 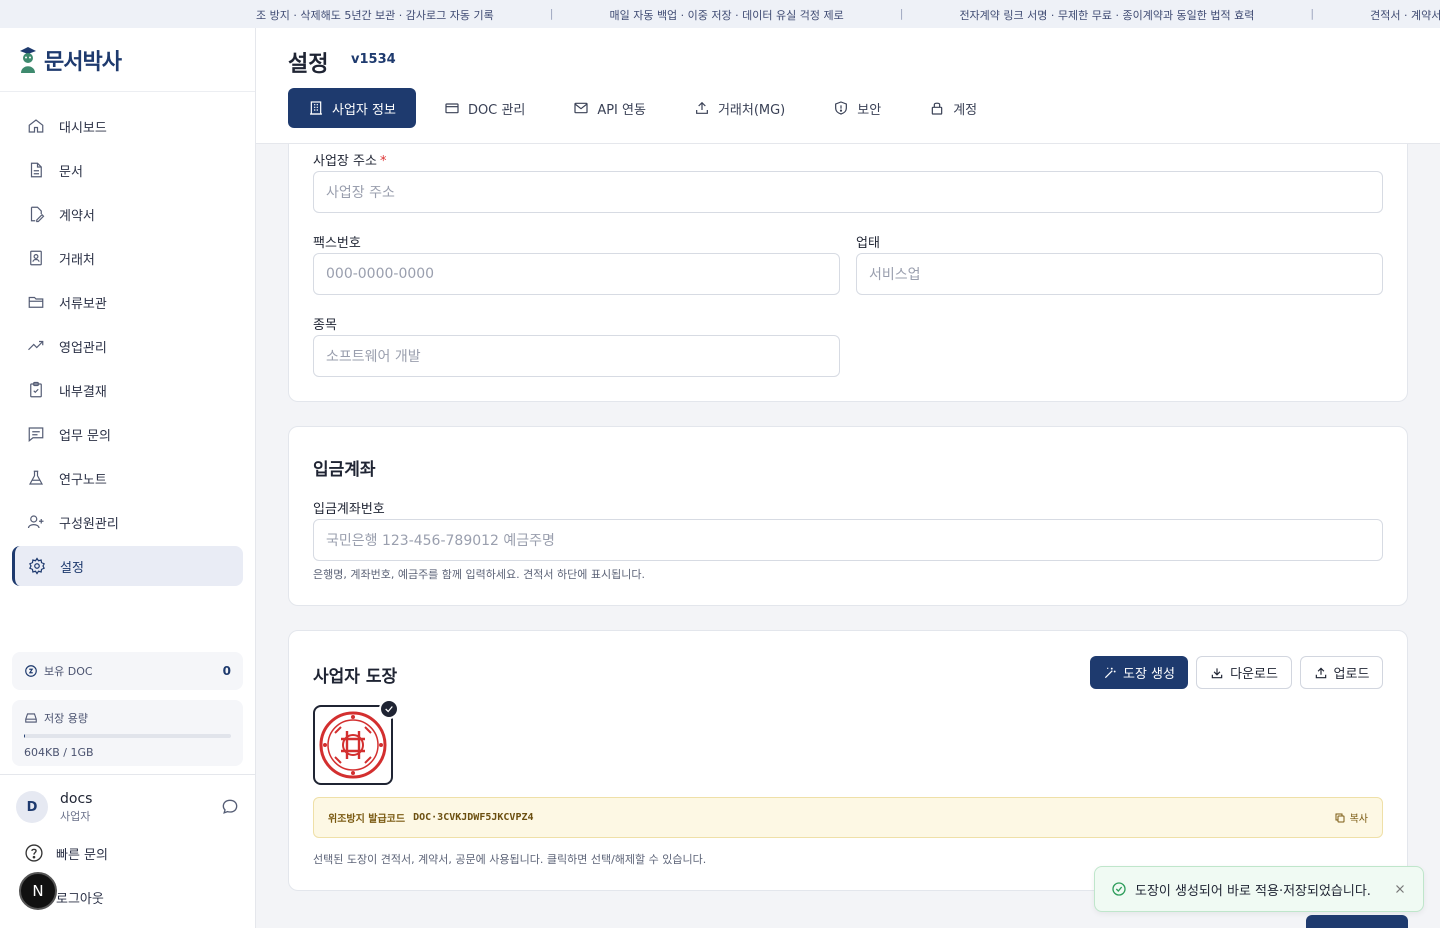 I want to click on sidebar-item-inquiry: 업무 문의, so click(x=127, y=434).